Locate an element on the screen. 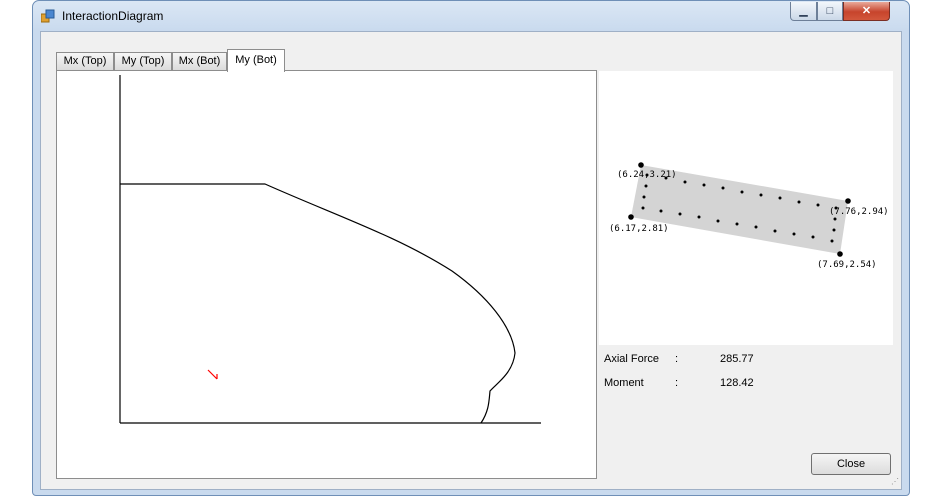  close-button: Close is located at coordinates (851, 464).